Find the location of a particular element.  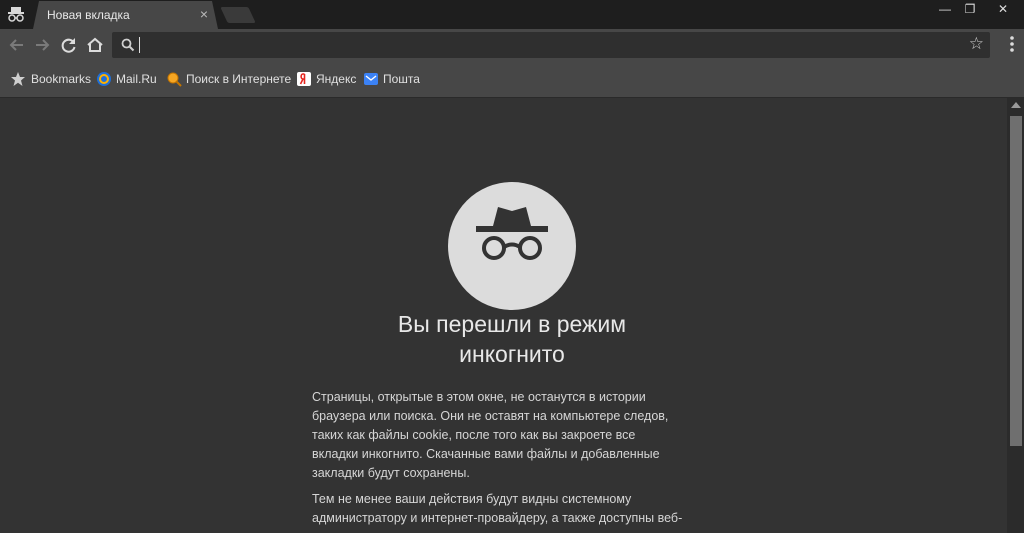

bookmark-star-icon: ☆ is located at coordinates (976, 44).